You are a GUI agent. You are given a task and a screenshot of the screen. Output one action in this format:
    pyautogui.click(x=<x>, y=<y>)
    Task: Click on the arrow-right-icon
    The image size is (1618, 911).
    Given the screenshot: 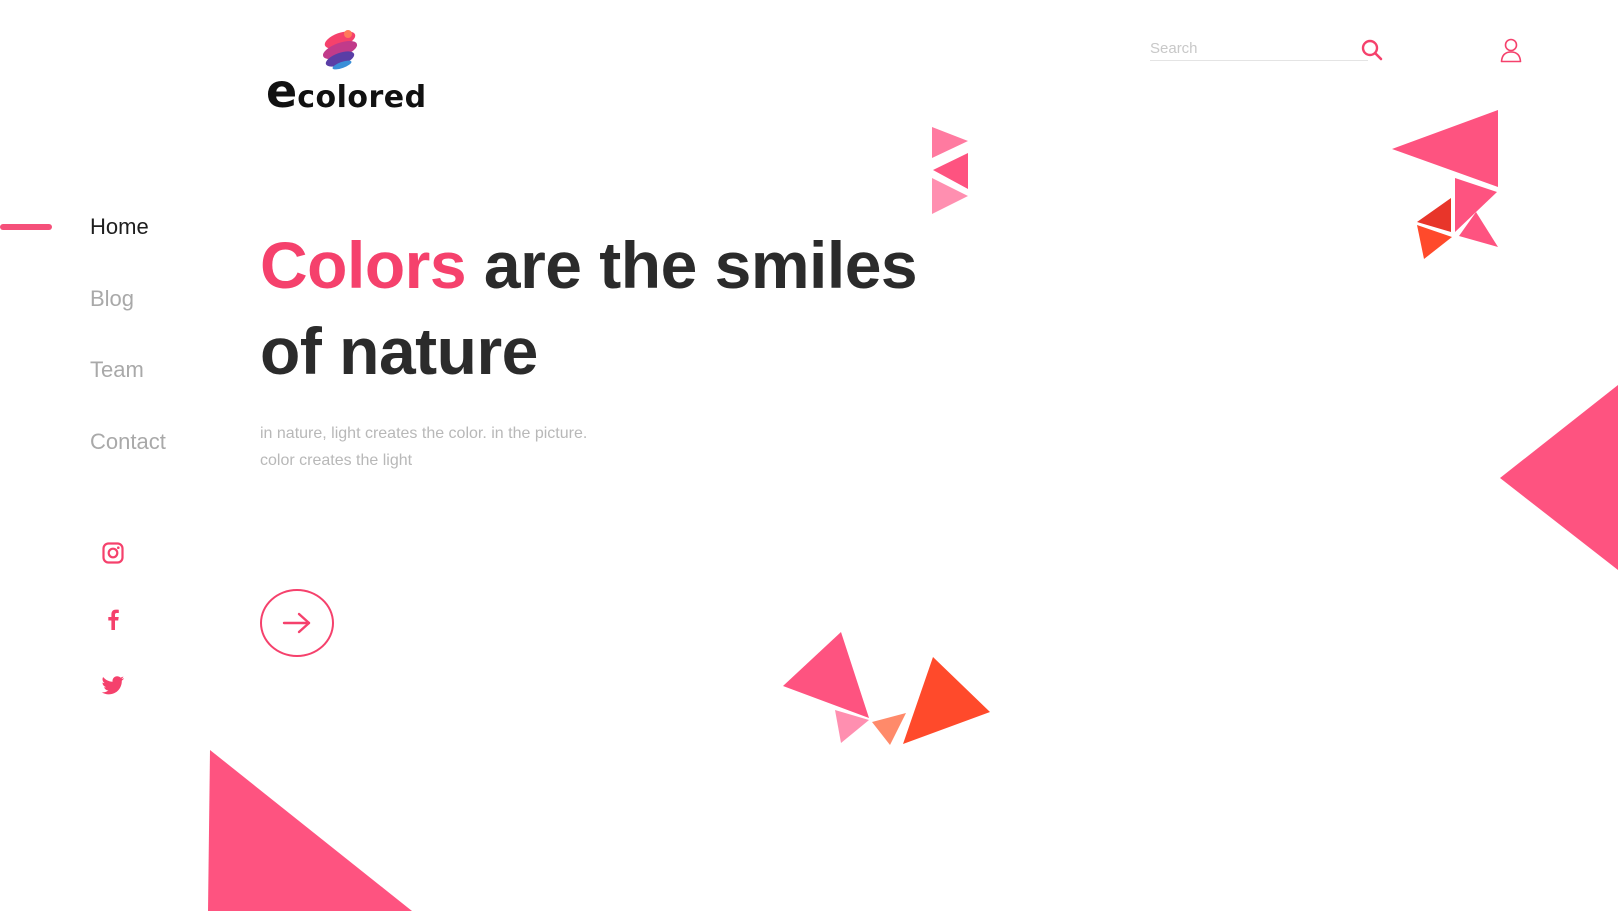 What is the action you would take?
    pyautogui.click(x=296, y=623)
    